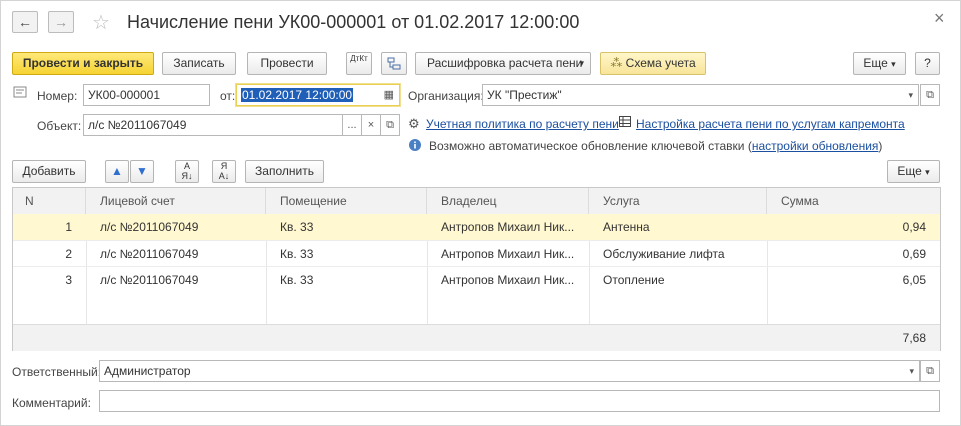  What do you see at coordinates (83, 63) in the screenshot?
I see `post-and-close-button: Провести и закрыть` at bounding box center [83, 63].